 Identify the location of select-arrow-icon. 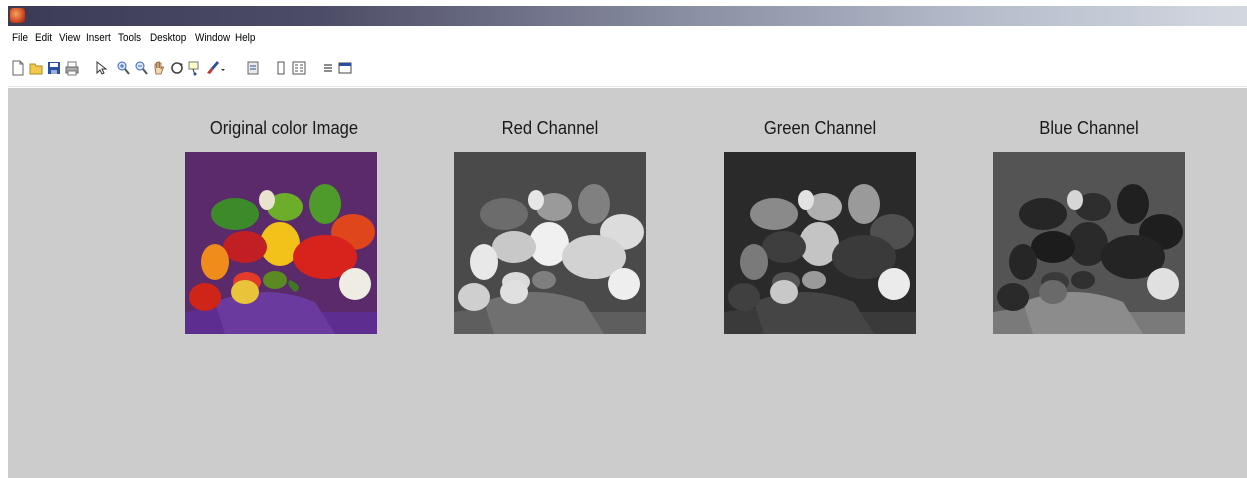
(101, 68).